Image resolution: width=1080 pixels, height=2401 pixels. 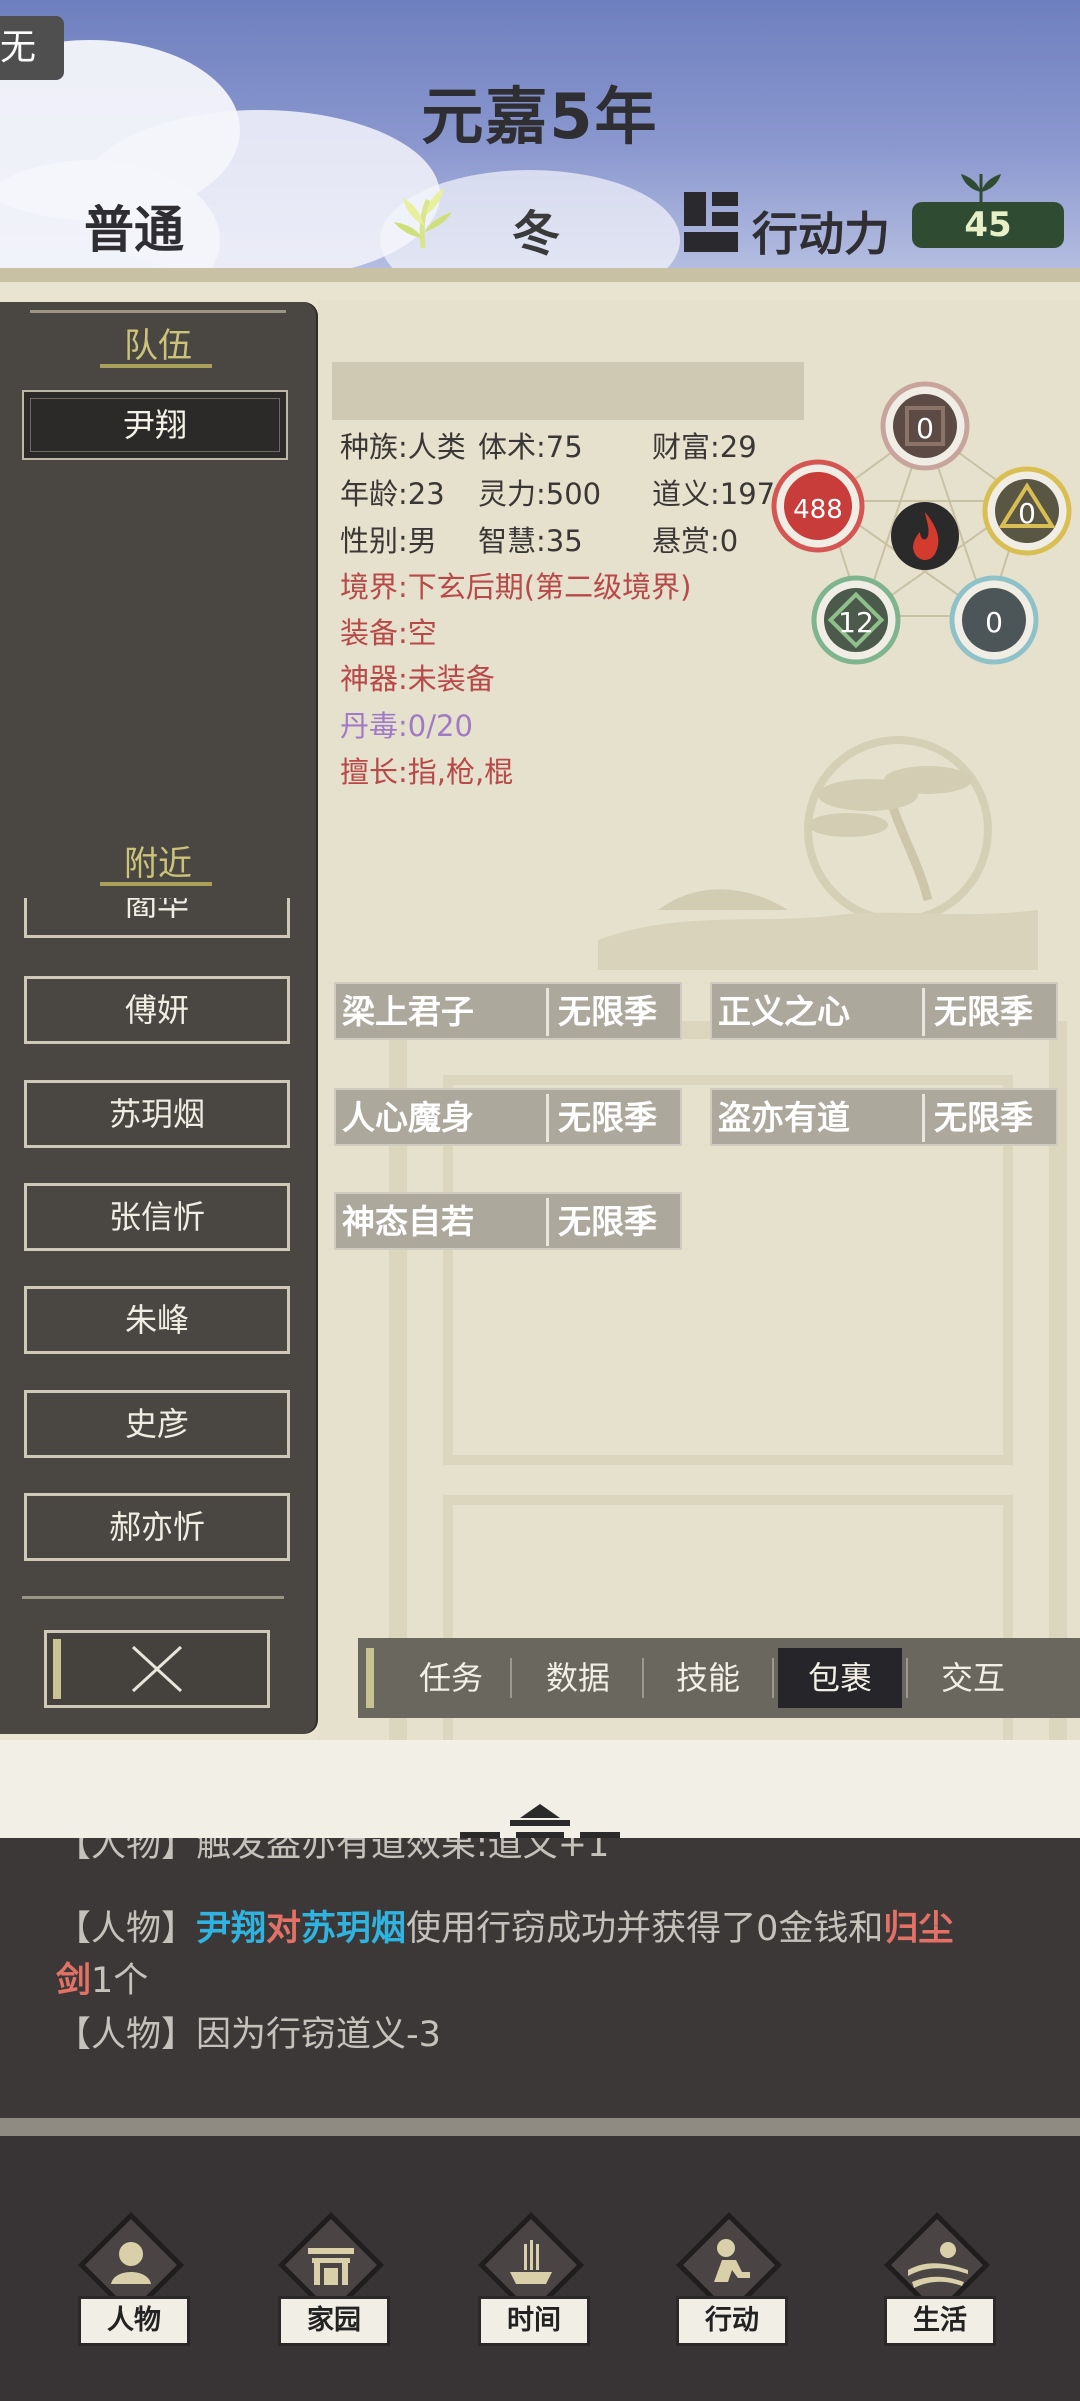 What do you see at coordinates (540, 1790) in the screenshot?
I see `log-divider` at bounding box center [540, 1790].